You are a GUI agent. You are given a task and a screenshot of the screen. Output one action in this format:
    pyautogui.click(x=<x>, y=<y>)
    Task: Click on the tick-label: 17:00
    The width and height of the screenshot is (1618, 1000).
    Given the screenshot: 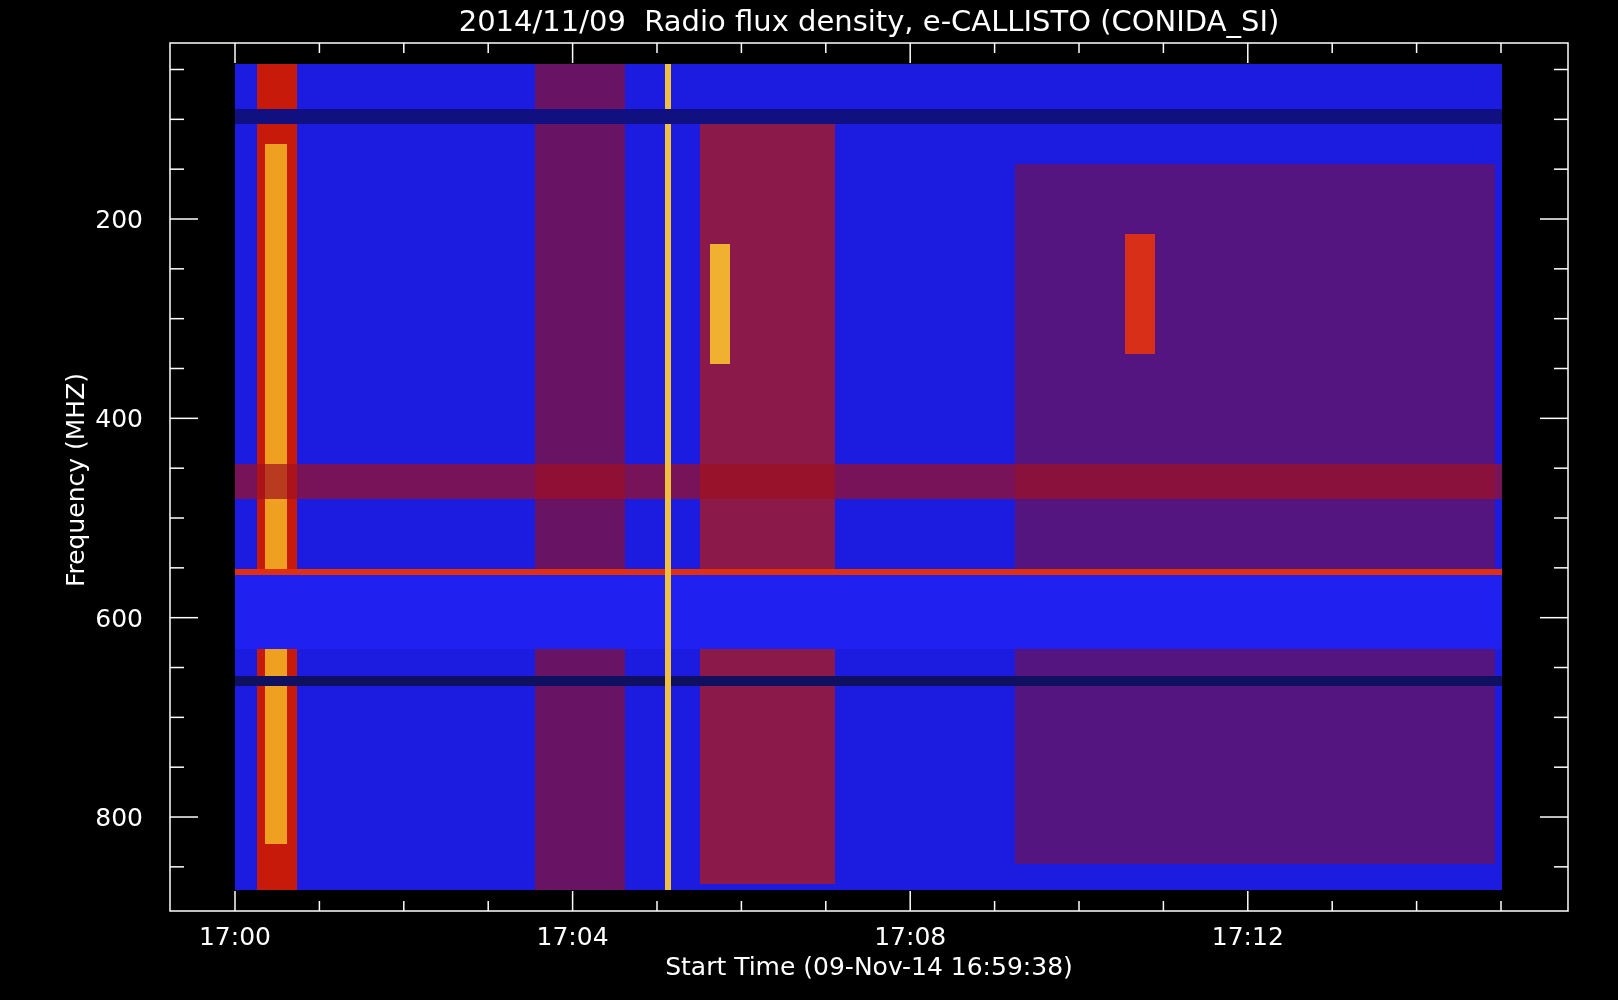 What is the action you would take?
    pyautogui.click(x=235, y=936)
    